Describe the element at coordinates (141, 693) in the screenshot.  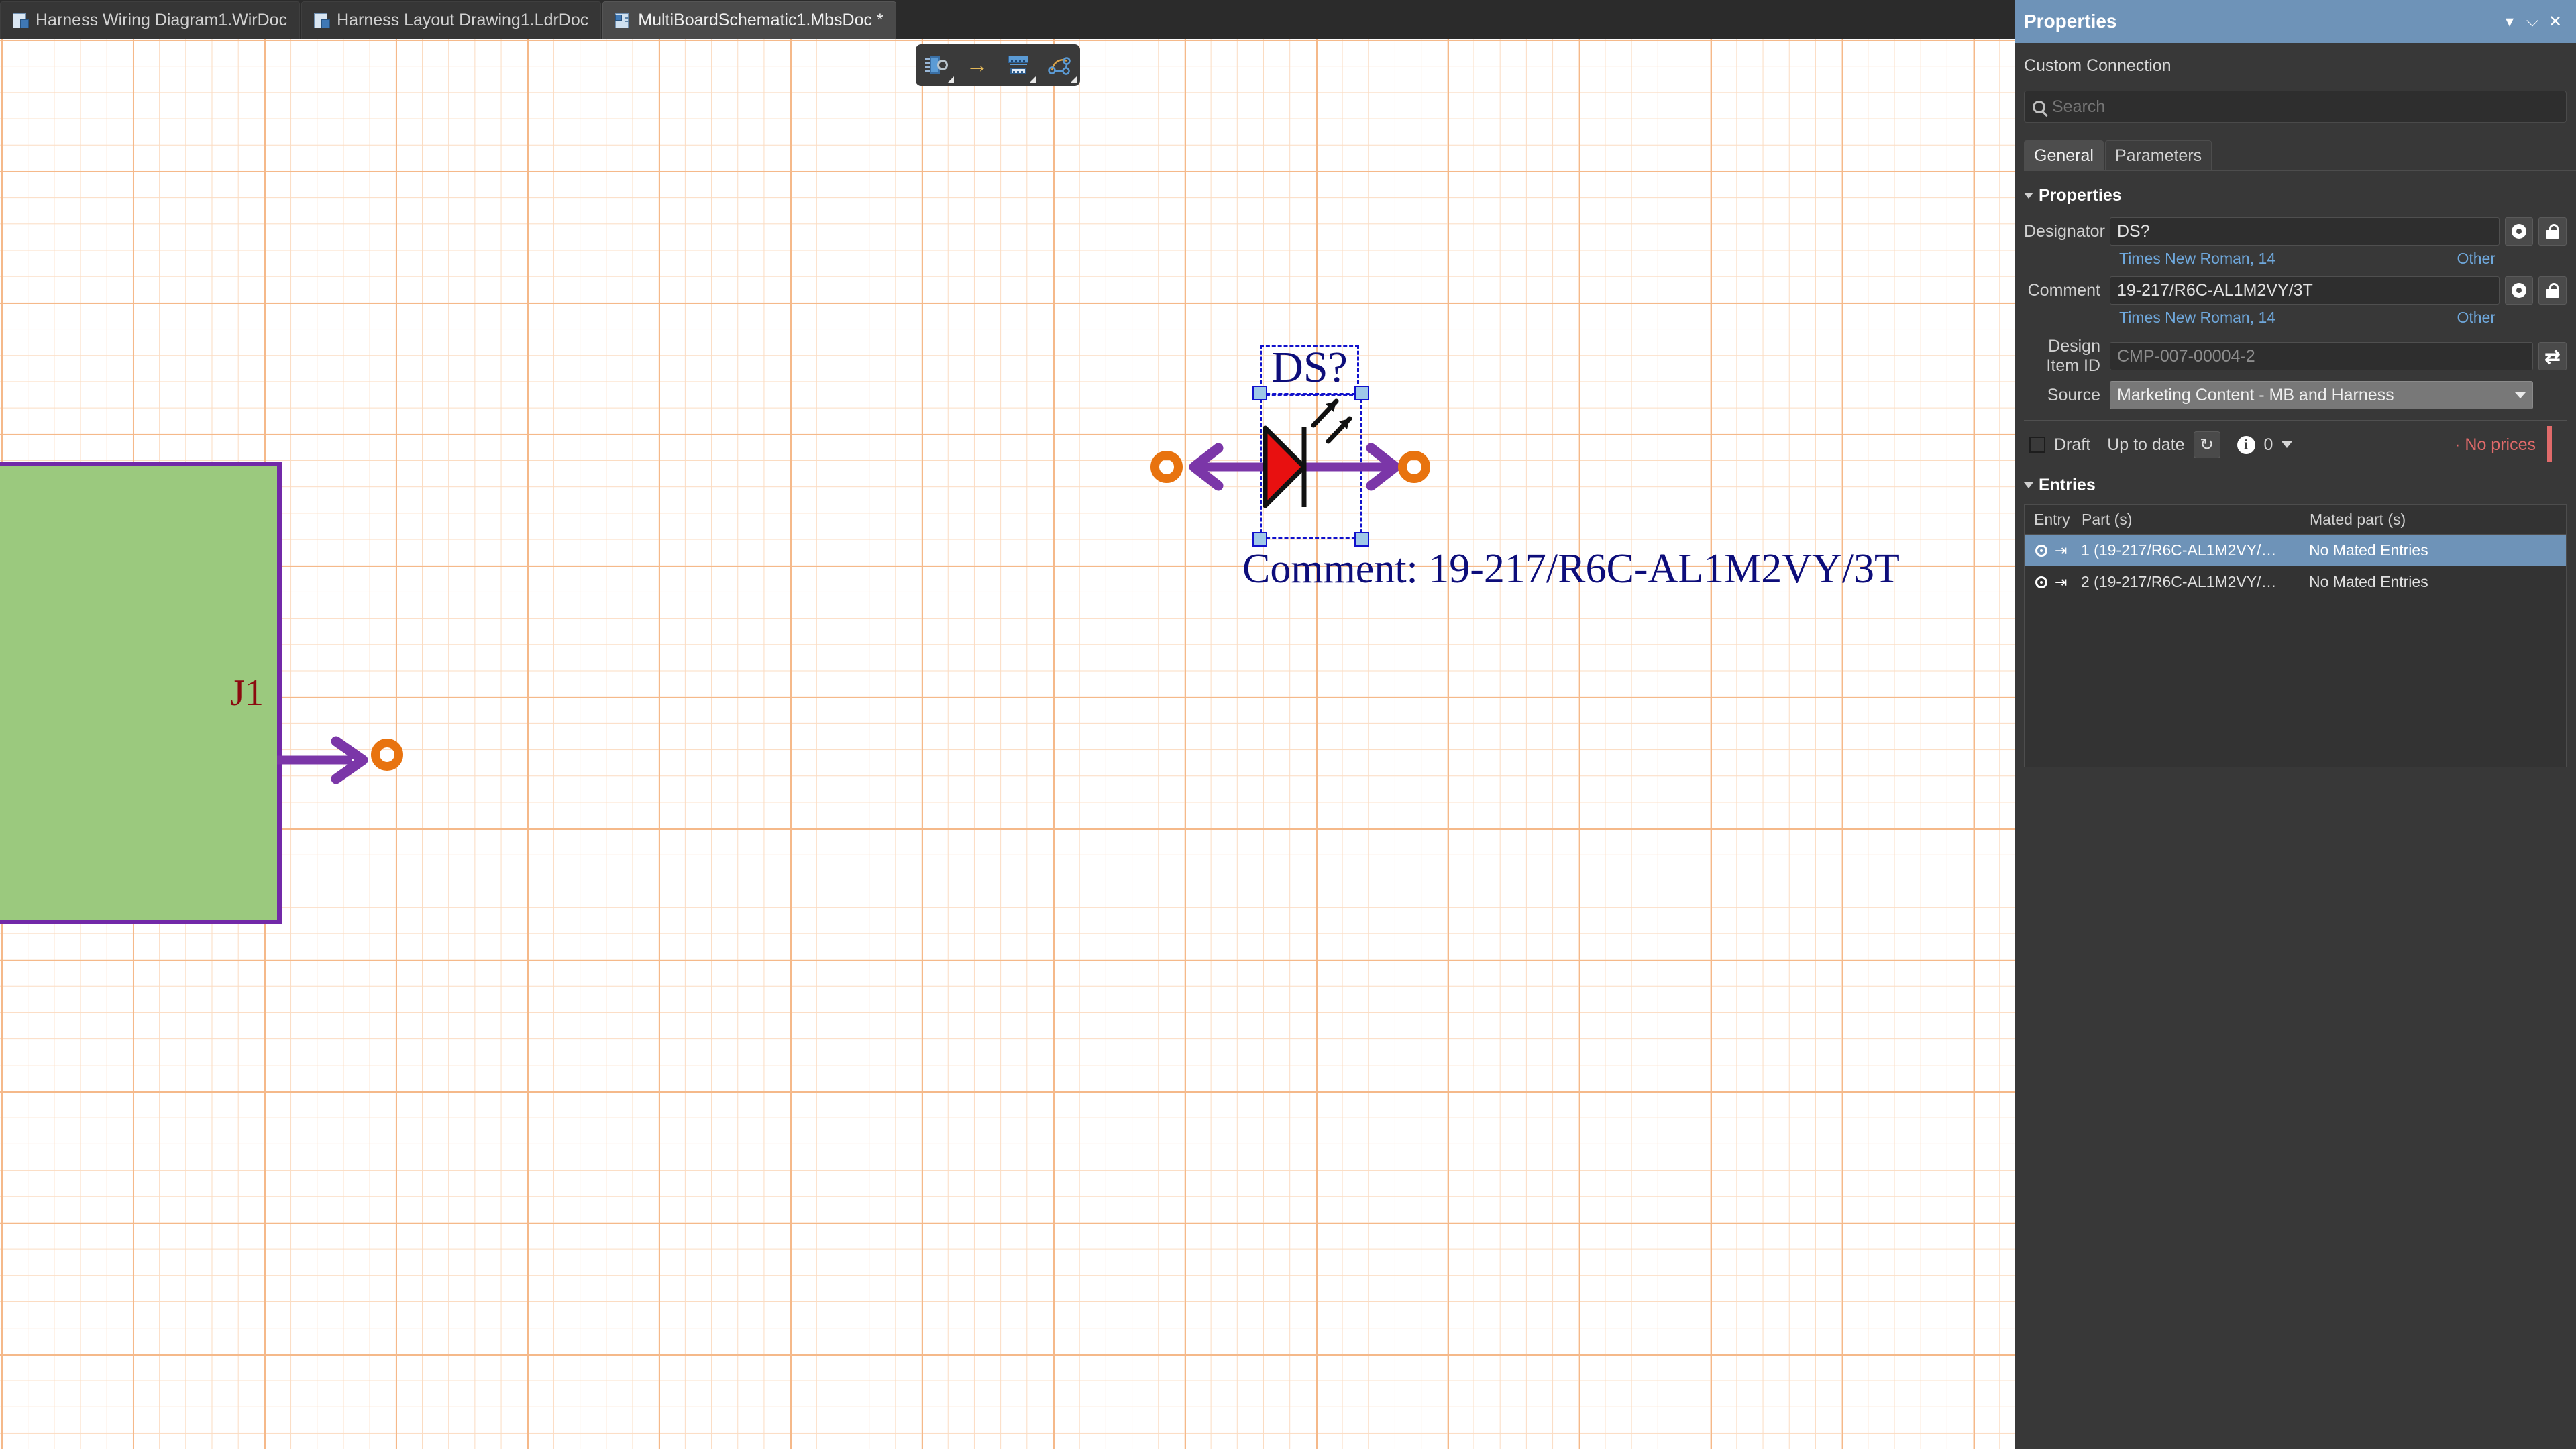
I see `board-block: J1` at that location.